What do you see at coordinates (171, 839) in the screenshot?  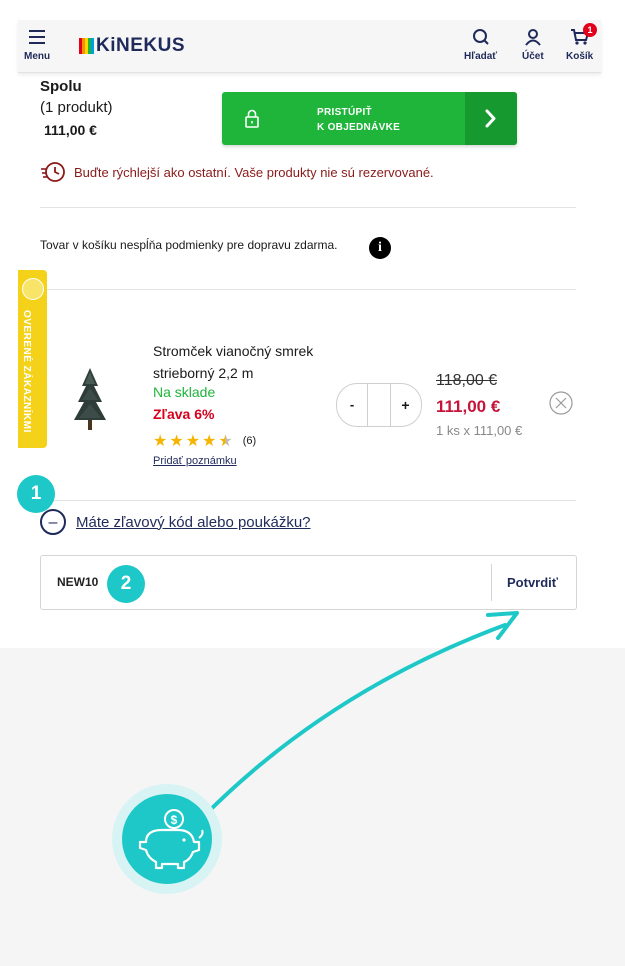 I see `piggy-bank-icon: $` at bounding box center [171, 839].